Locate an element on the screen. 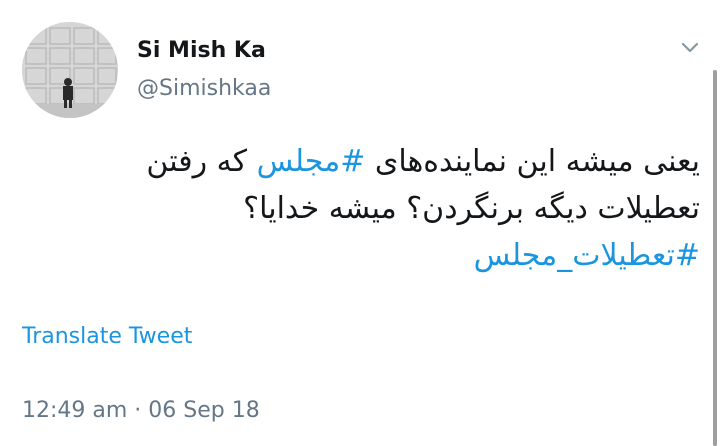 The width and height of the screenshot is (720, 446). translate-tweet-link: Translate Tweet is located at coordinates (107, 336).